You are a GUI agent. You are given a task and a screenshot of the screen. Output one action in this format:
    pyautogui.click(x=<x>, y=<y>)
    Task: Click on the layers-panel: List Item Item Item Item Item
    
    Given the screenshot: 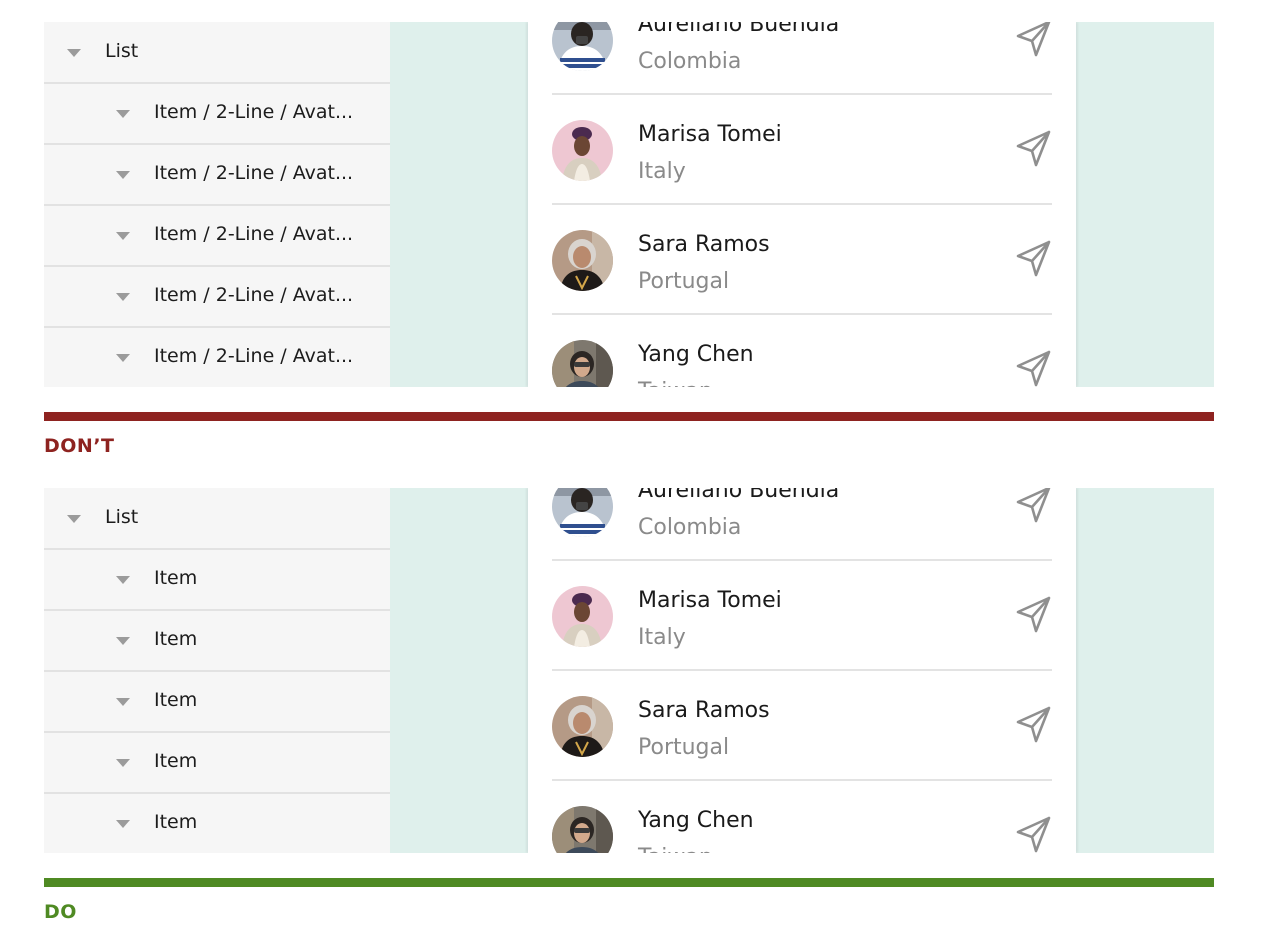 What is the action you would take?
    pyautogui.click(x=217, y=670)
    